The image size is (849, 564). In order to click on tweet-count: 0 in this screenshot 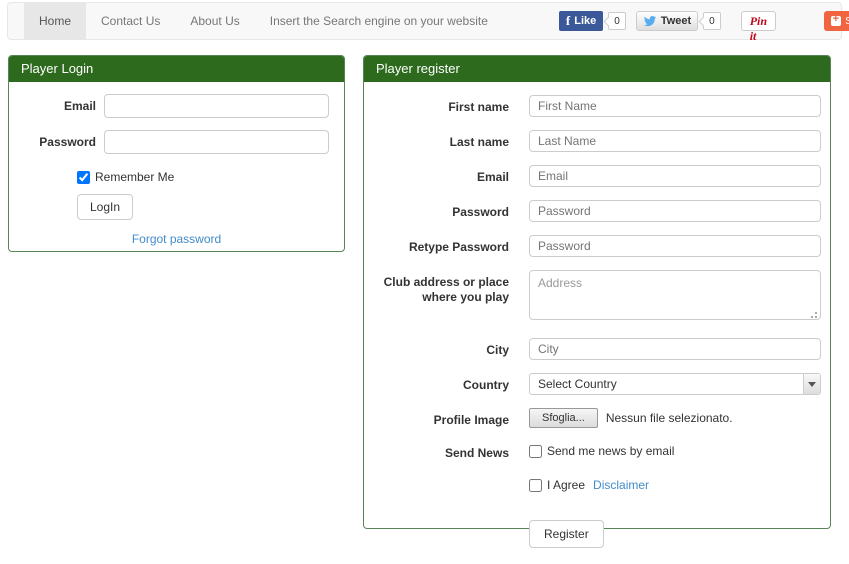, I will do `click(712, 21)`.